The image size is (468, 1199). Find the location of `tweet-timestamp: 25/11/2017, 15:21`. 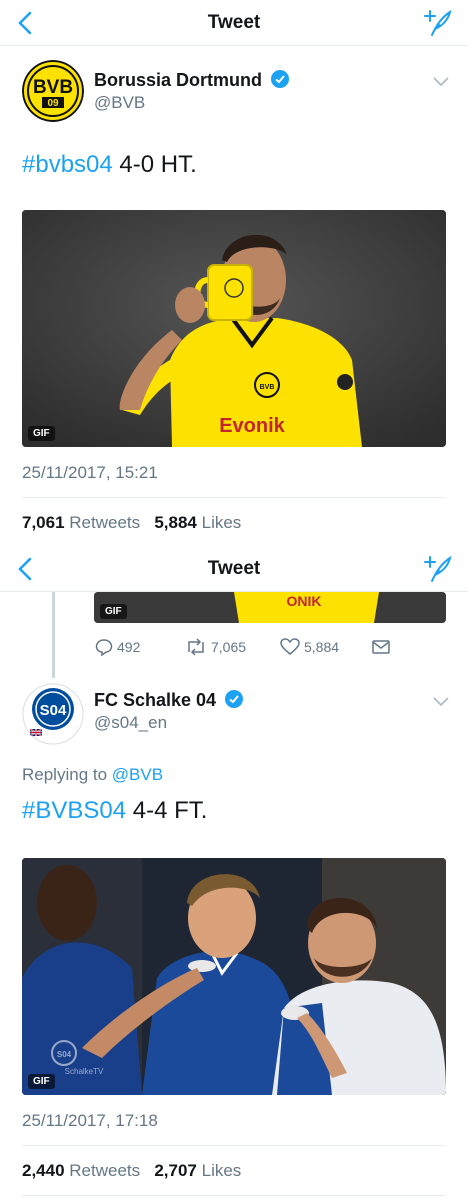

tweet-timestamp: 25/11/2017, 15:21 is located at coordinates (90, 472).